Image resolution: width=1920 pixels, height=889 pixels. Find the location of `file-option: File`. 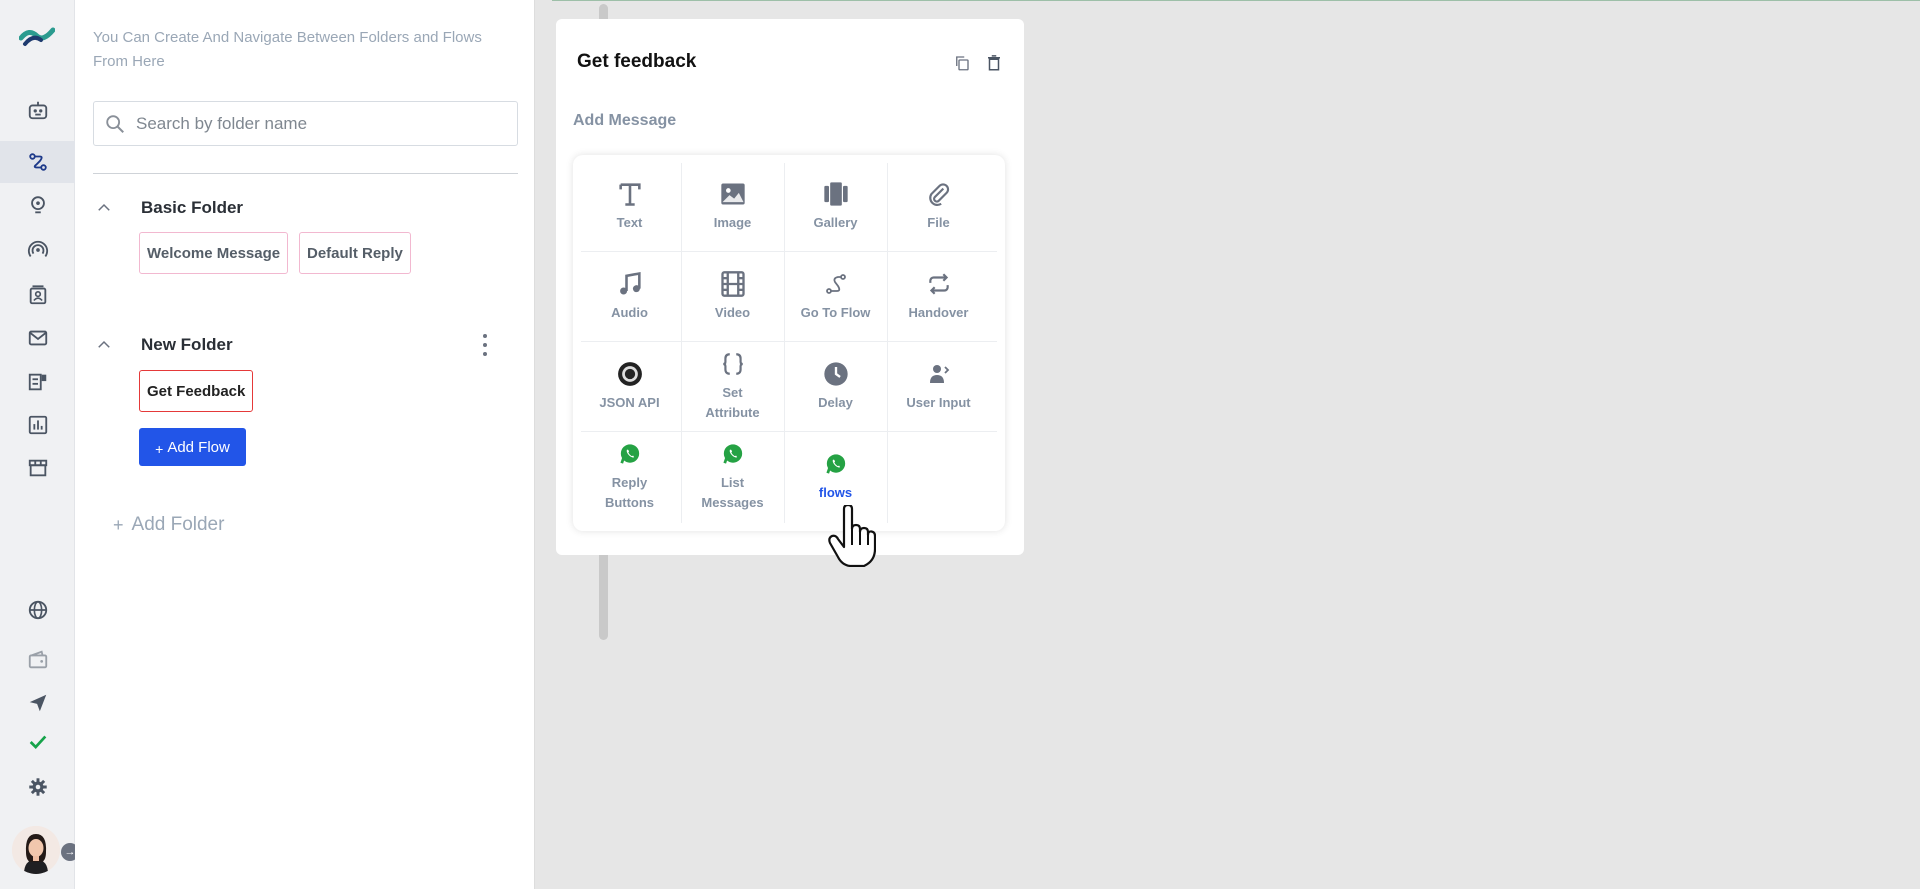

file-option: File is located at coordinates (938, 206).